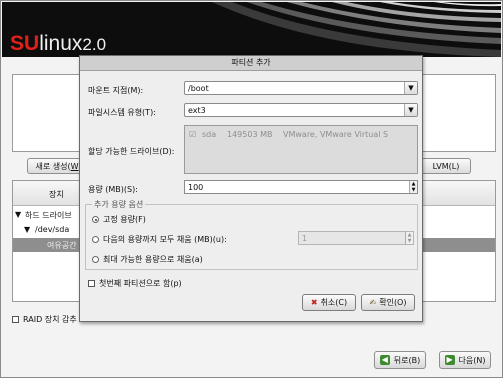 The image size is (503, 378). What do you see at coordinates (95, 219) in the screenshot?
I see `radio-selected-icon` at bounding box center [95, 219].